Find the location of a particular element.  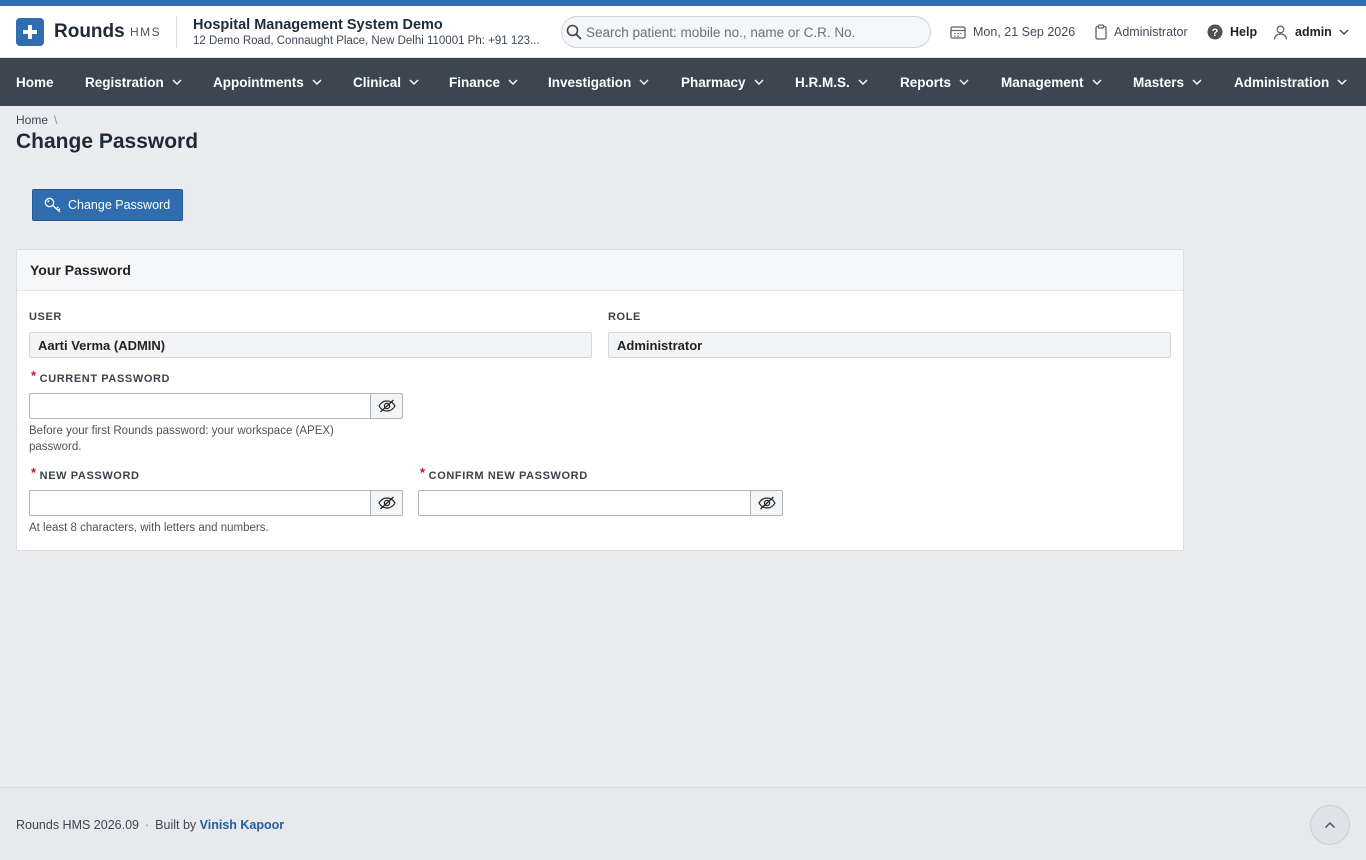

scroll-to-top-button is located at coordinates (1330, 825).